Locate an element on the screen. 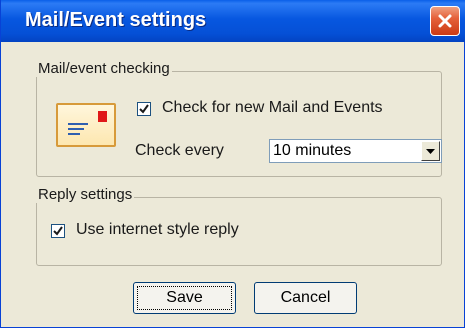 This screenshot has height=328, width=465. mail-envelope-icon is located at coordinates (86, 125).